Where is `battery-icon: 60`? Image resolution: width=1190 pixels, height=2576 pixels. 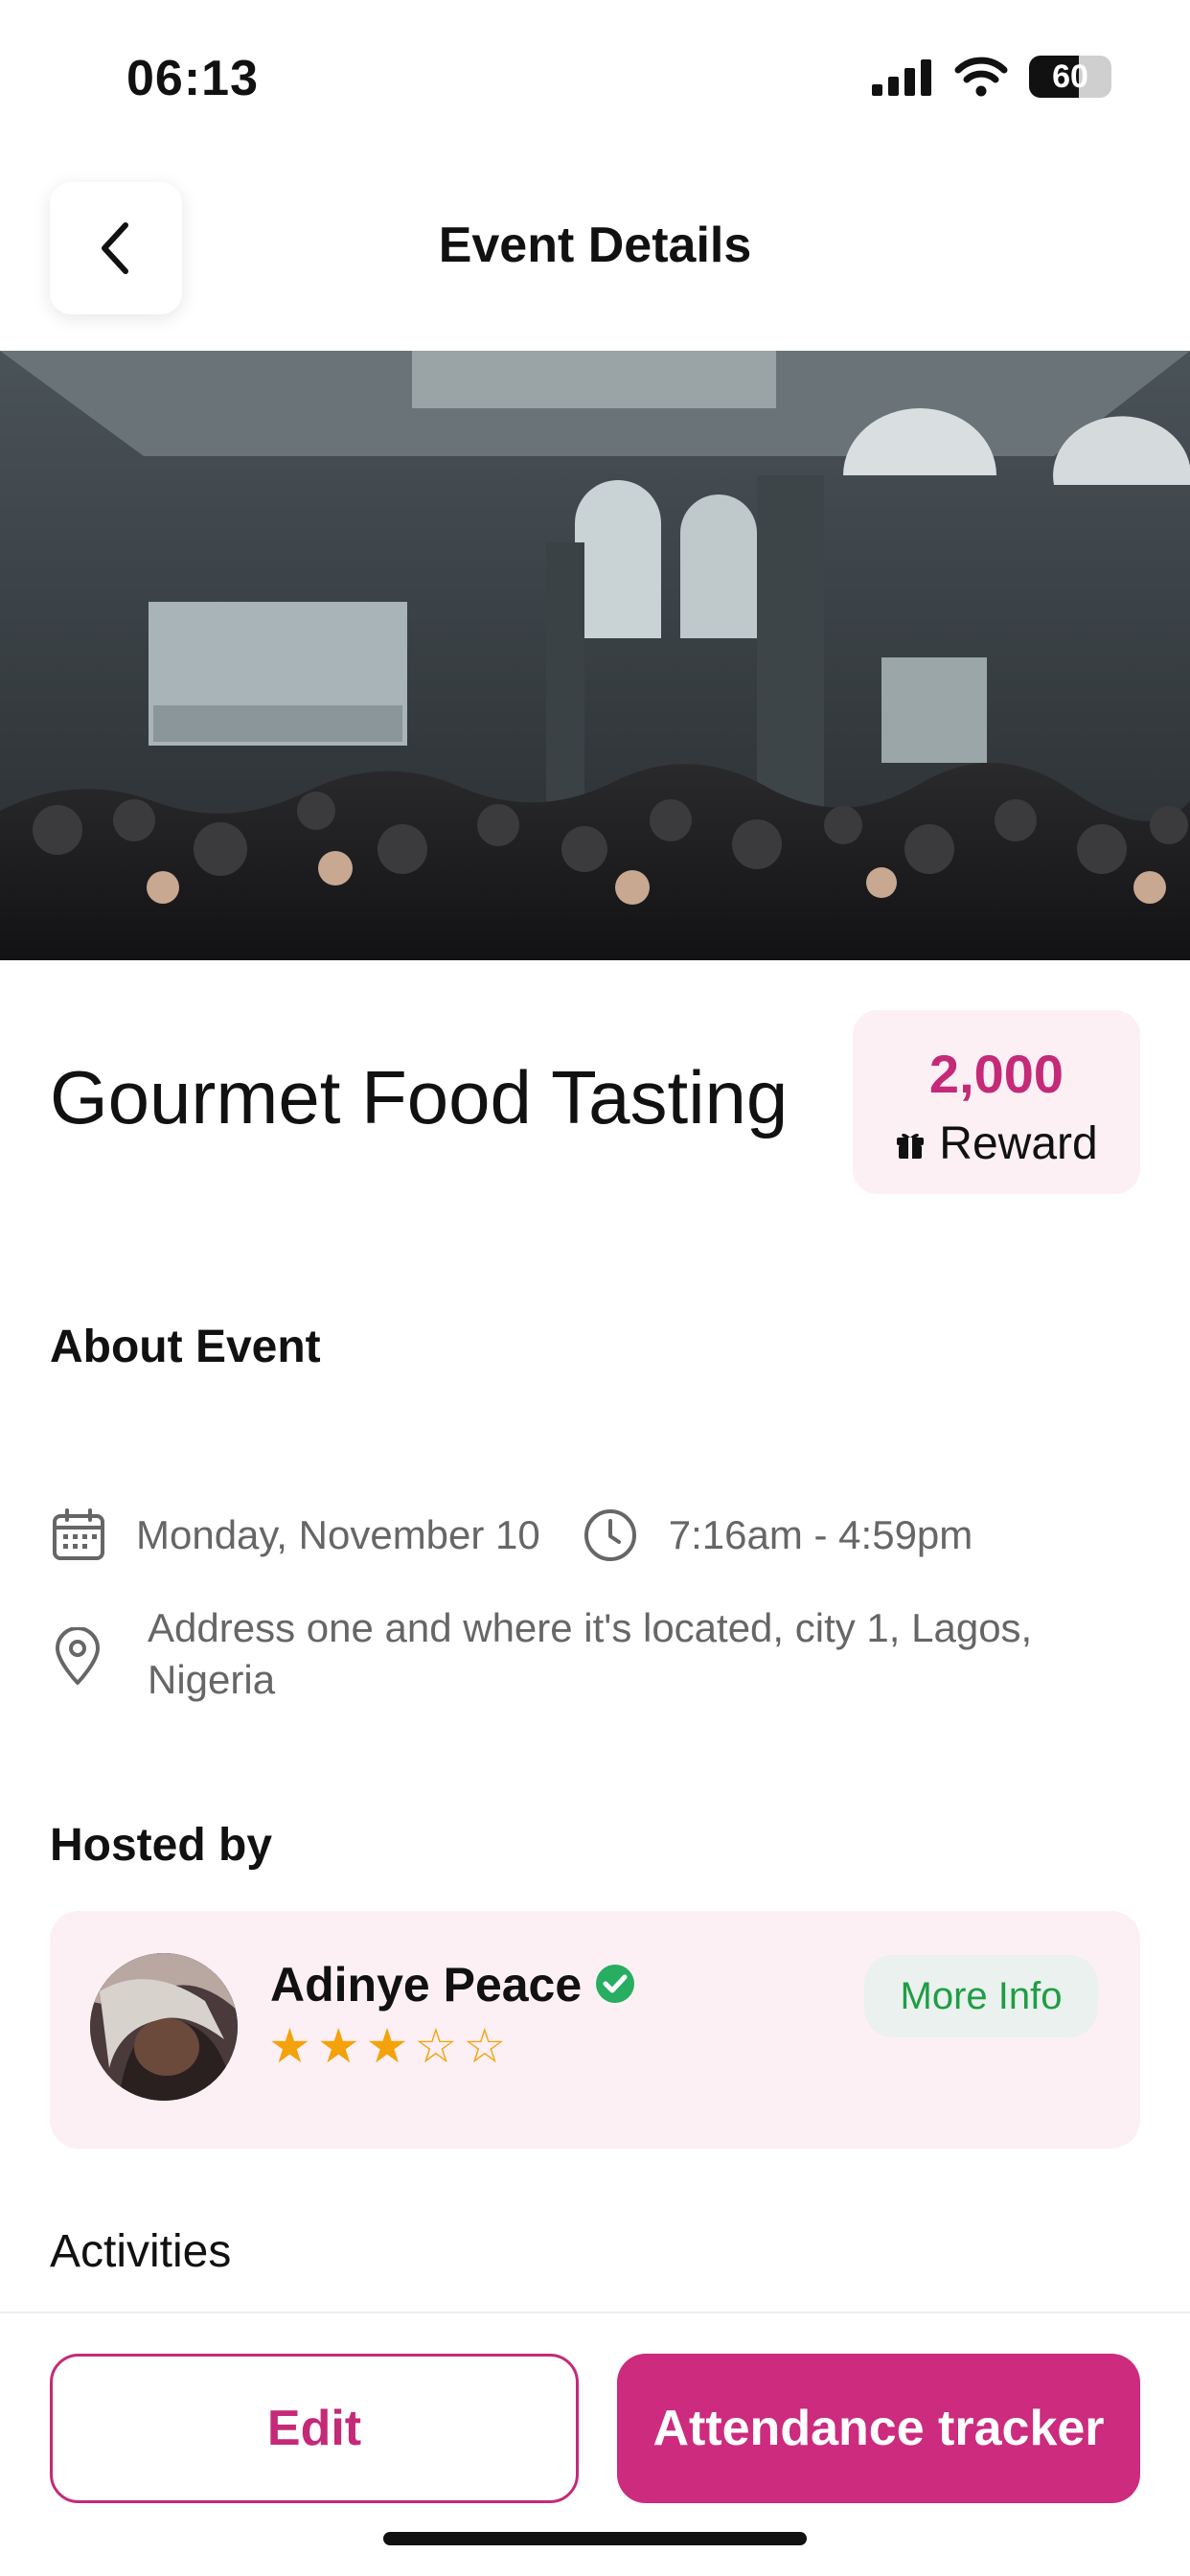
battery-icon: 60 is located at coordinates (1070, 77).